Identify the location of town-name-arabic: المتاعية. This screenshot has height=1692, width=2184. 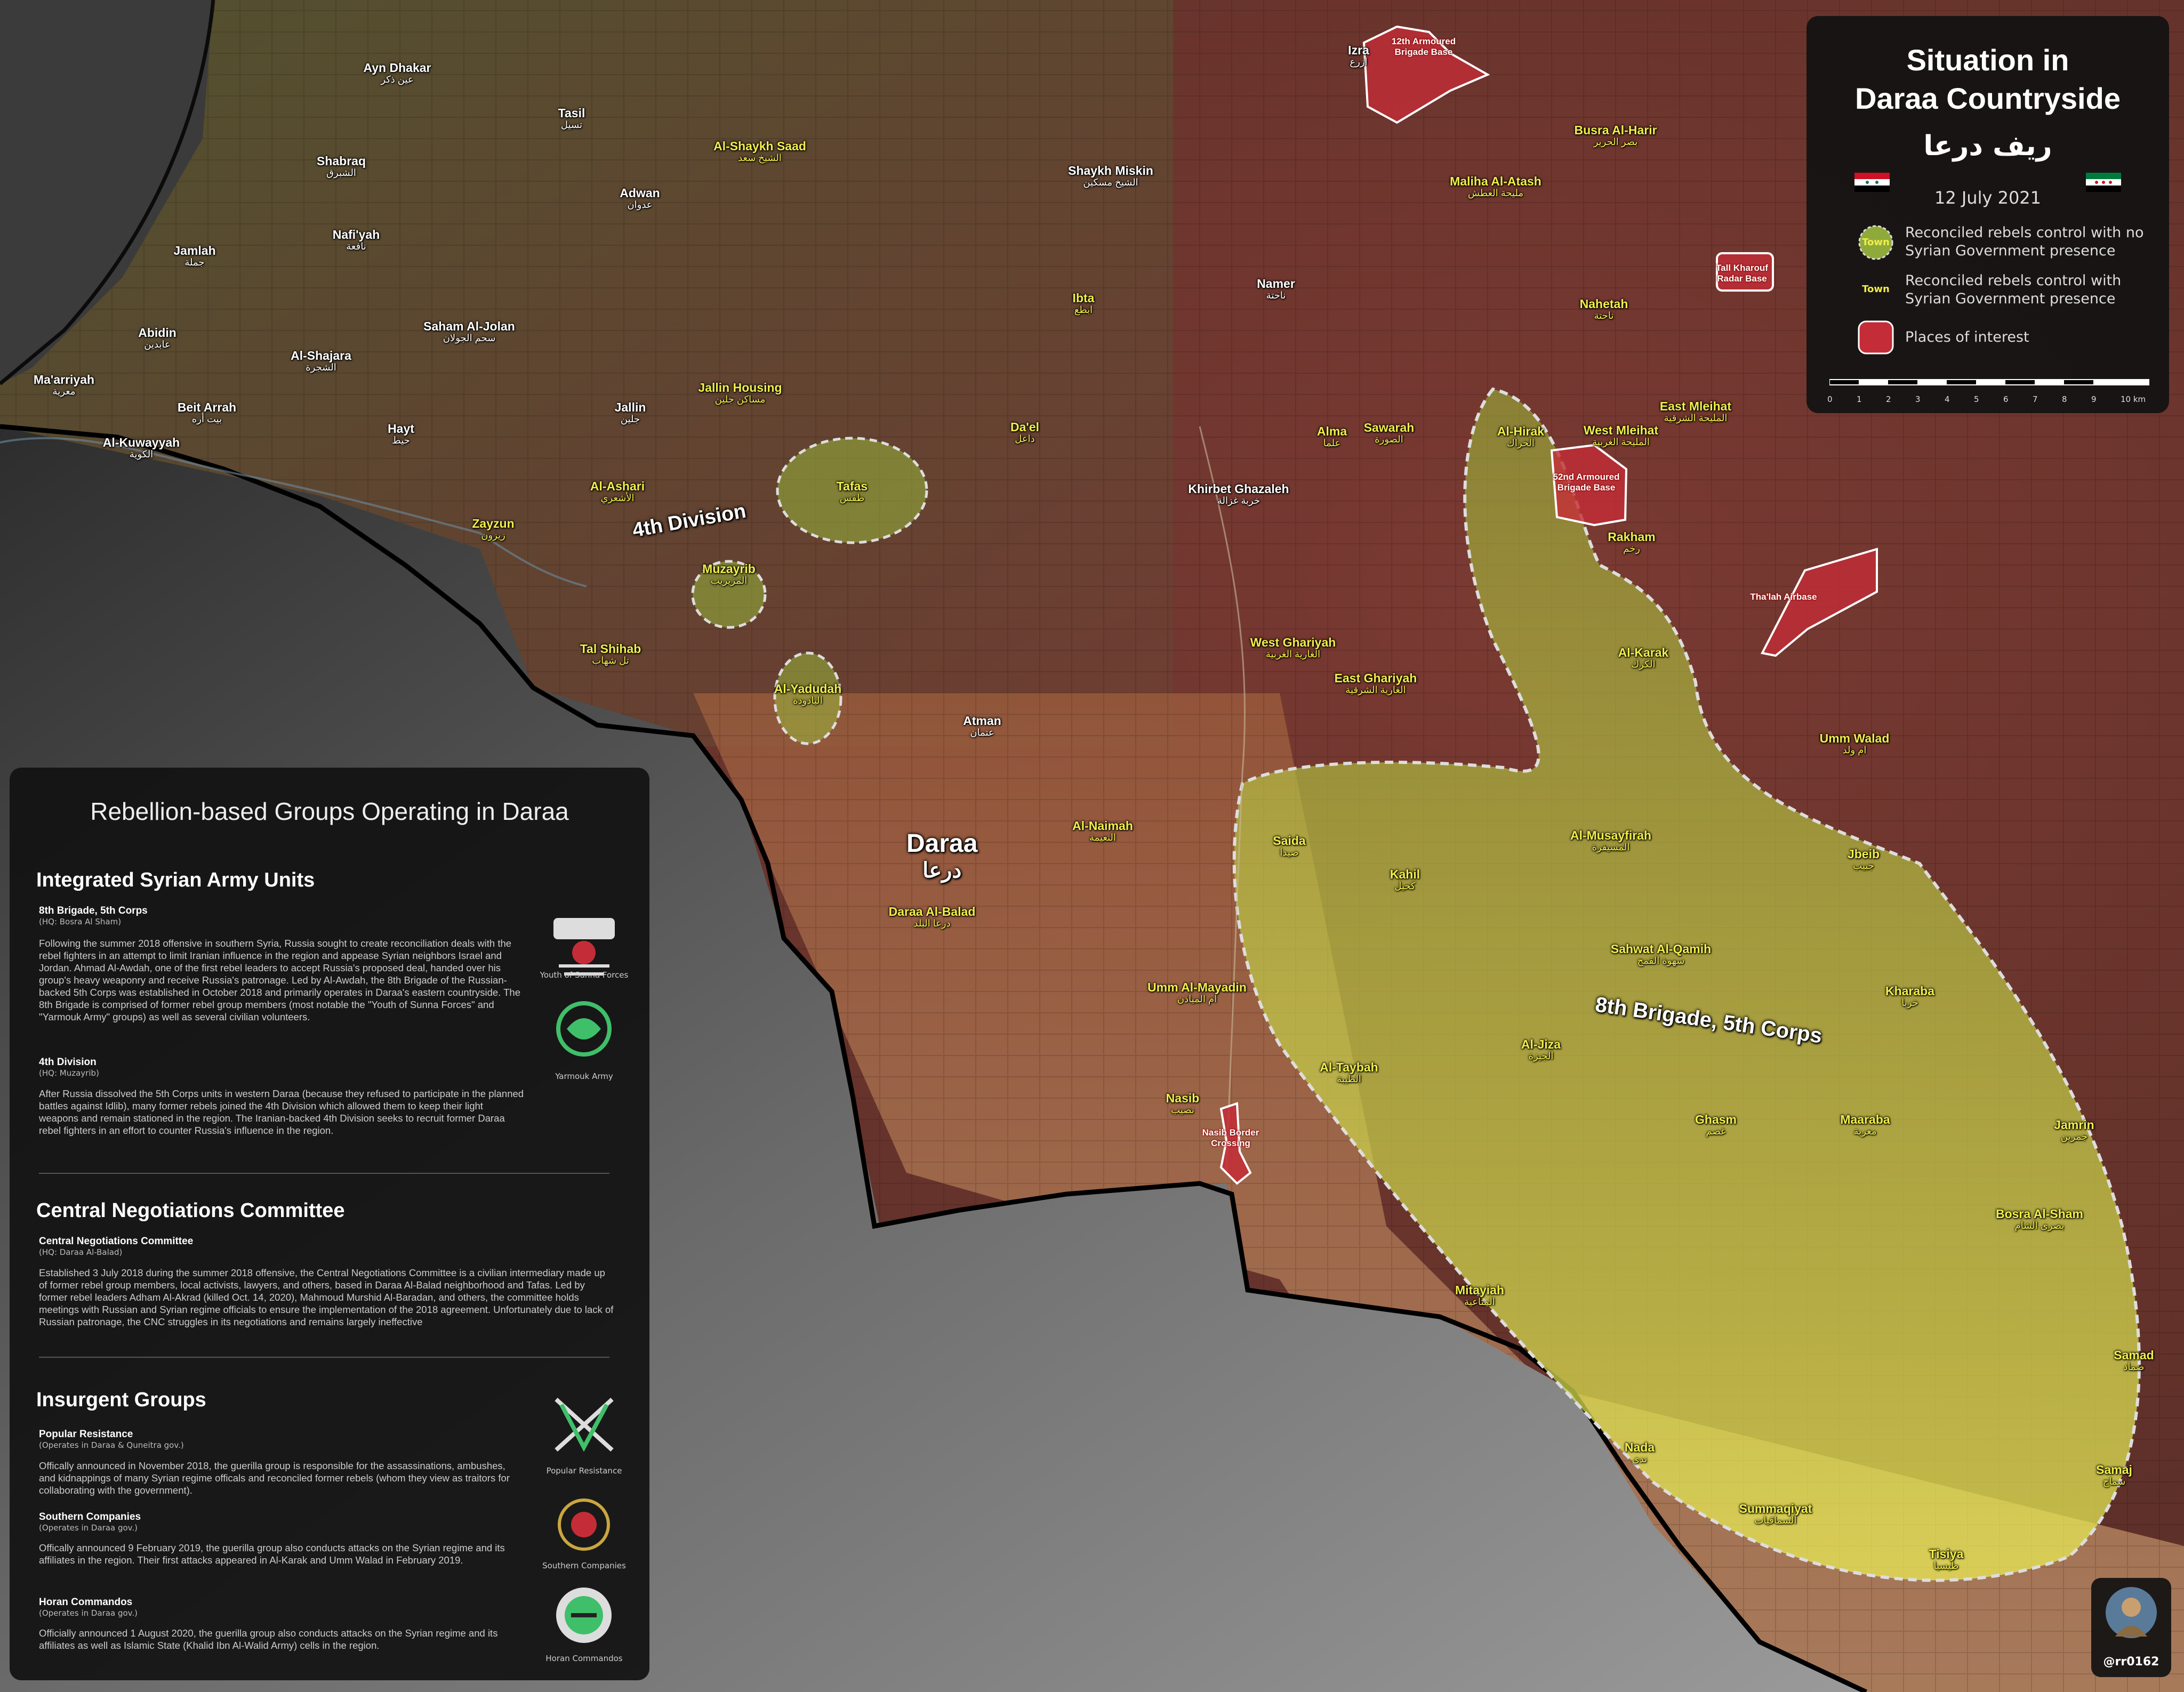
(1479, 1302).